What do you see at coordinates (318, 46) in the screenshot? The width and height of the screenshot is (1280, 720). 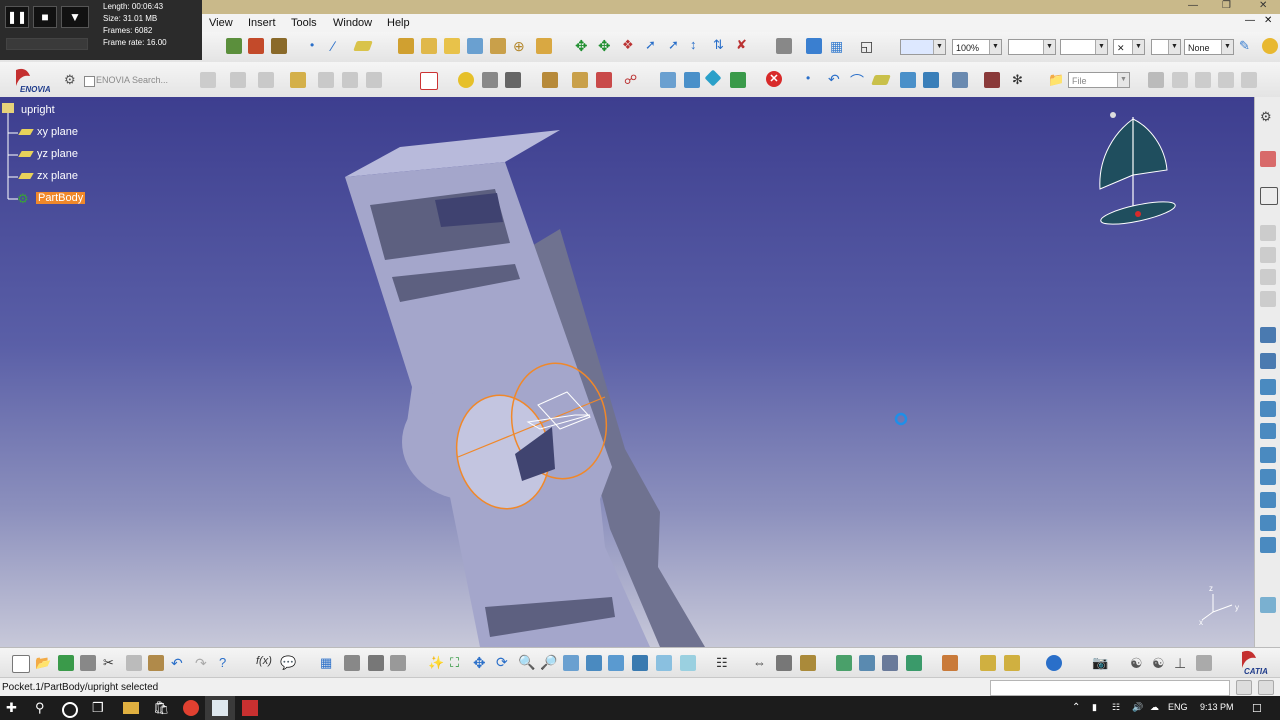 I see `point-icon: •` at bounding box center [318, 46].